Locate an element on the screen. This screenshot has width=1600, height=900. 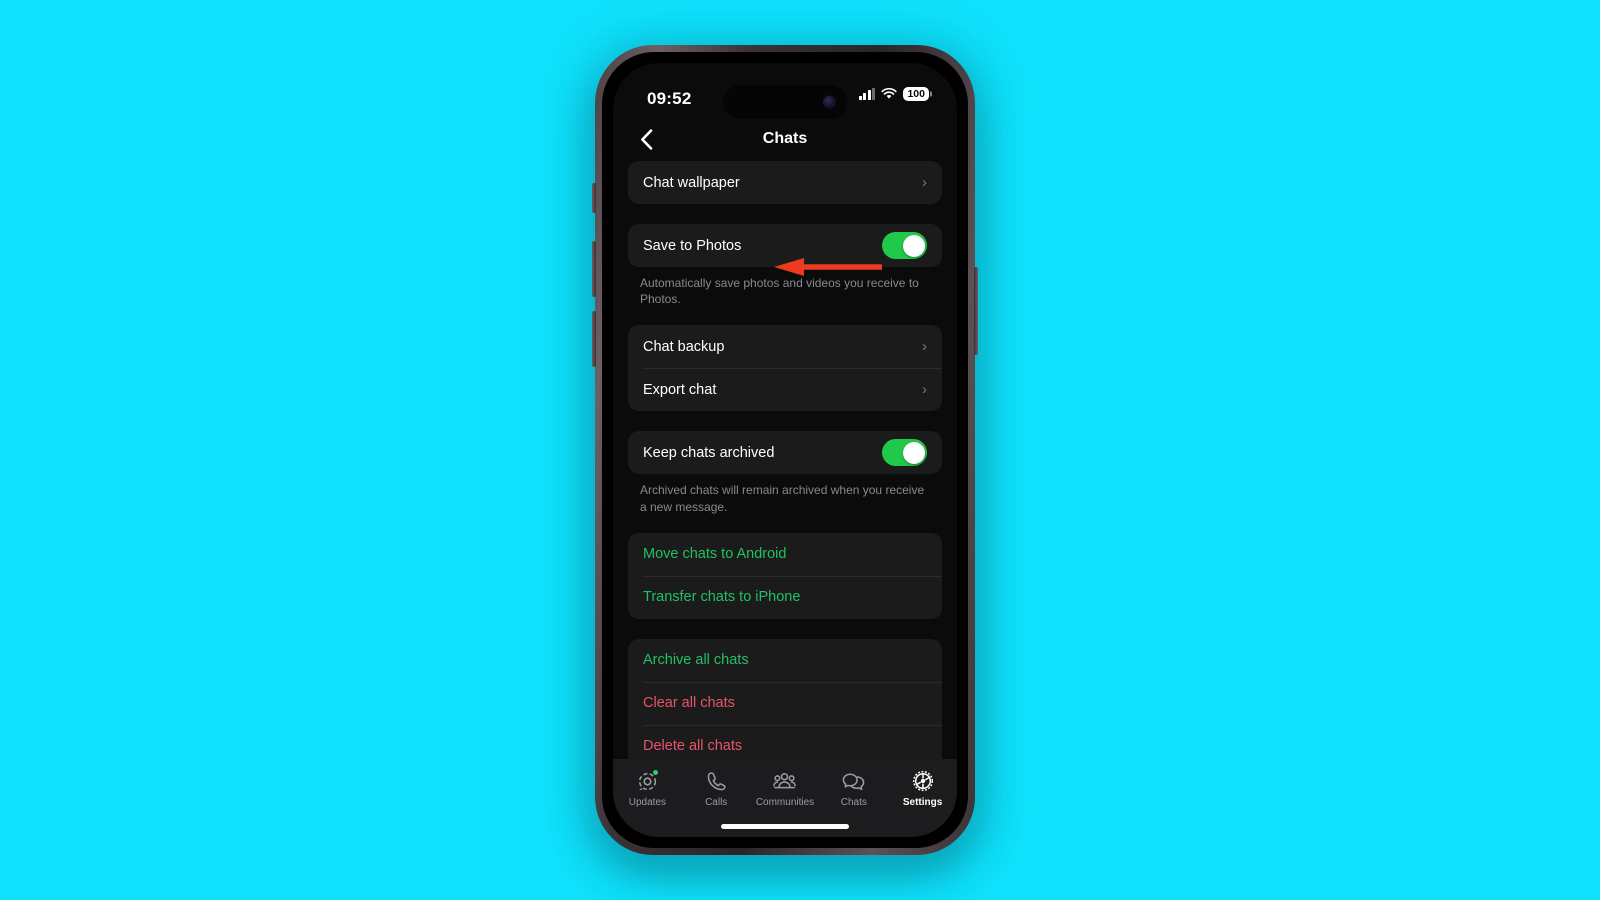
settings-group-wallpaper: Chat wallpaper › is located at coordinates (785, 182).